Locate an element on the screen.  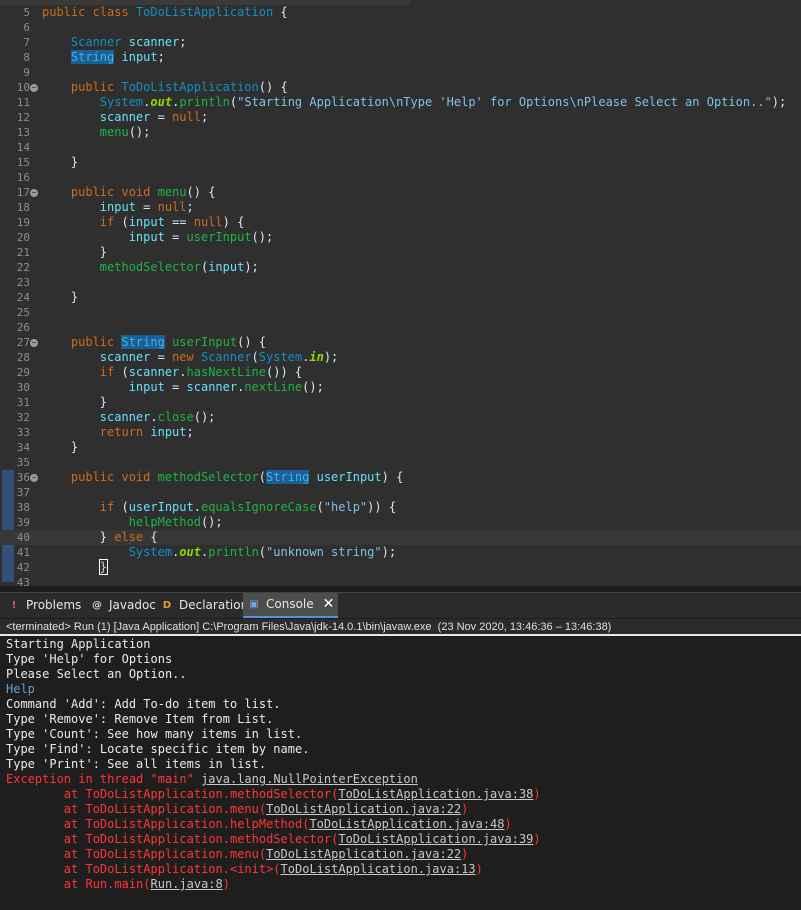
code-token: in is located at coordinates (316, 357).